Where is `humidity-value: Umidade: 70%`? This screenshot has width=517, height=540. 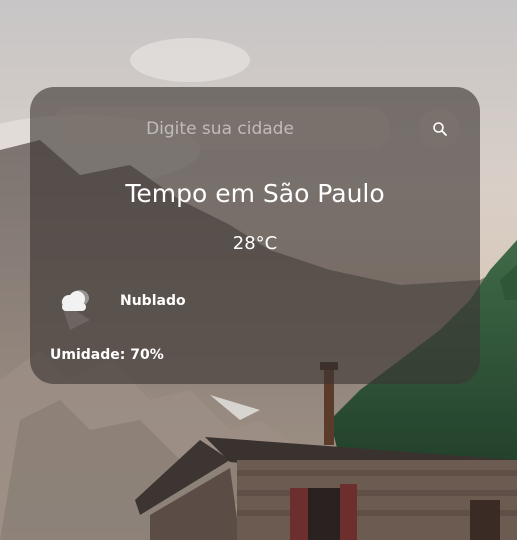
humidity-value: Umidade: 70% is located at coordinates (107, 355).